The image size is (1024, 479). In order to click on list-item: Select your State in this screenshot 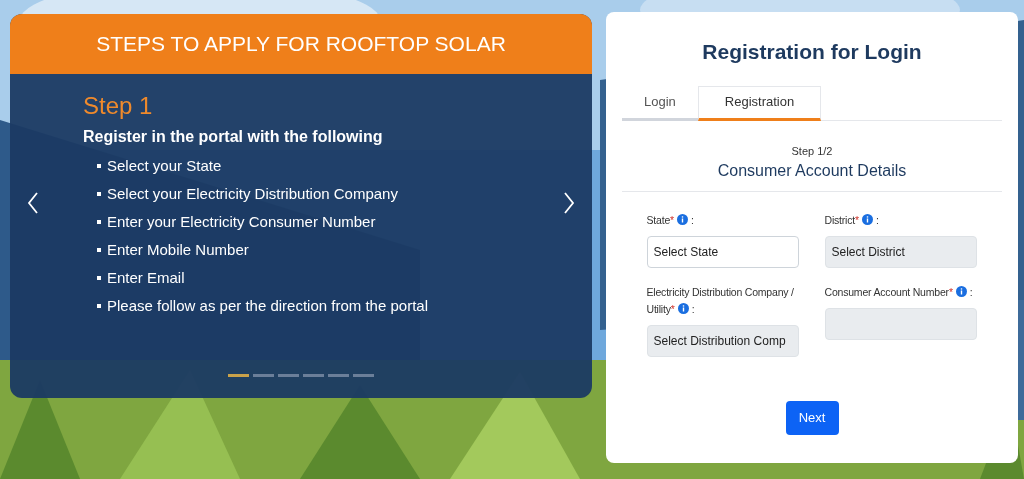, I will do `click(164, 165)`.